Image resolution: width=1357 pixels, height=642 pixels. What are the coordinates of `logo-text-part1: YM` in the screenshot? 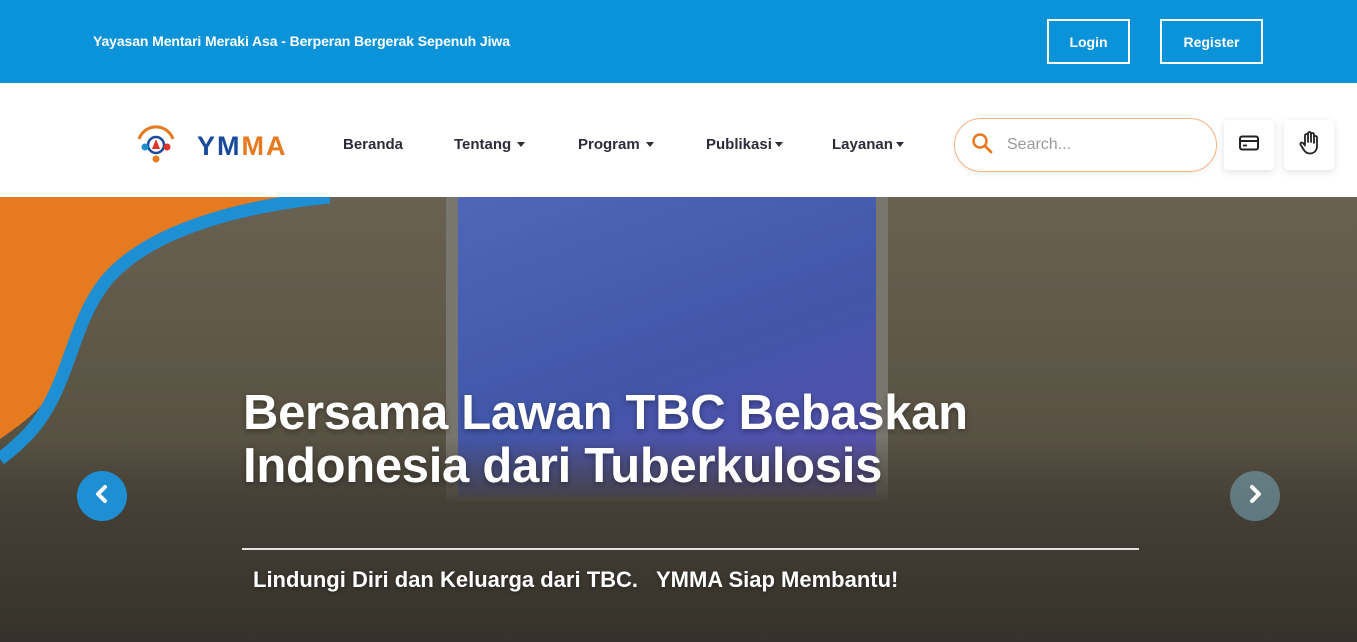 It's located at (219, 145).